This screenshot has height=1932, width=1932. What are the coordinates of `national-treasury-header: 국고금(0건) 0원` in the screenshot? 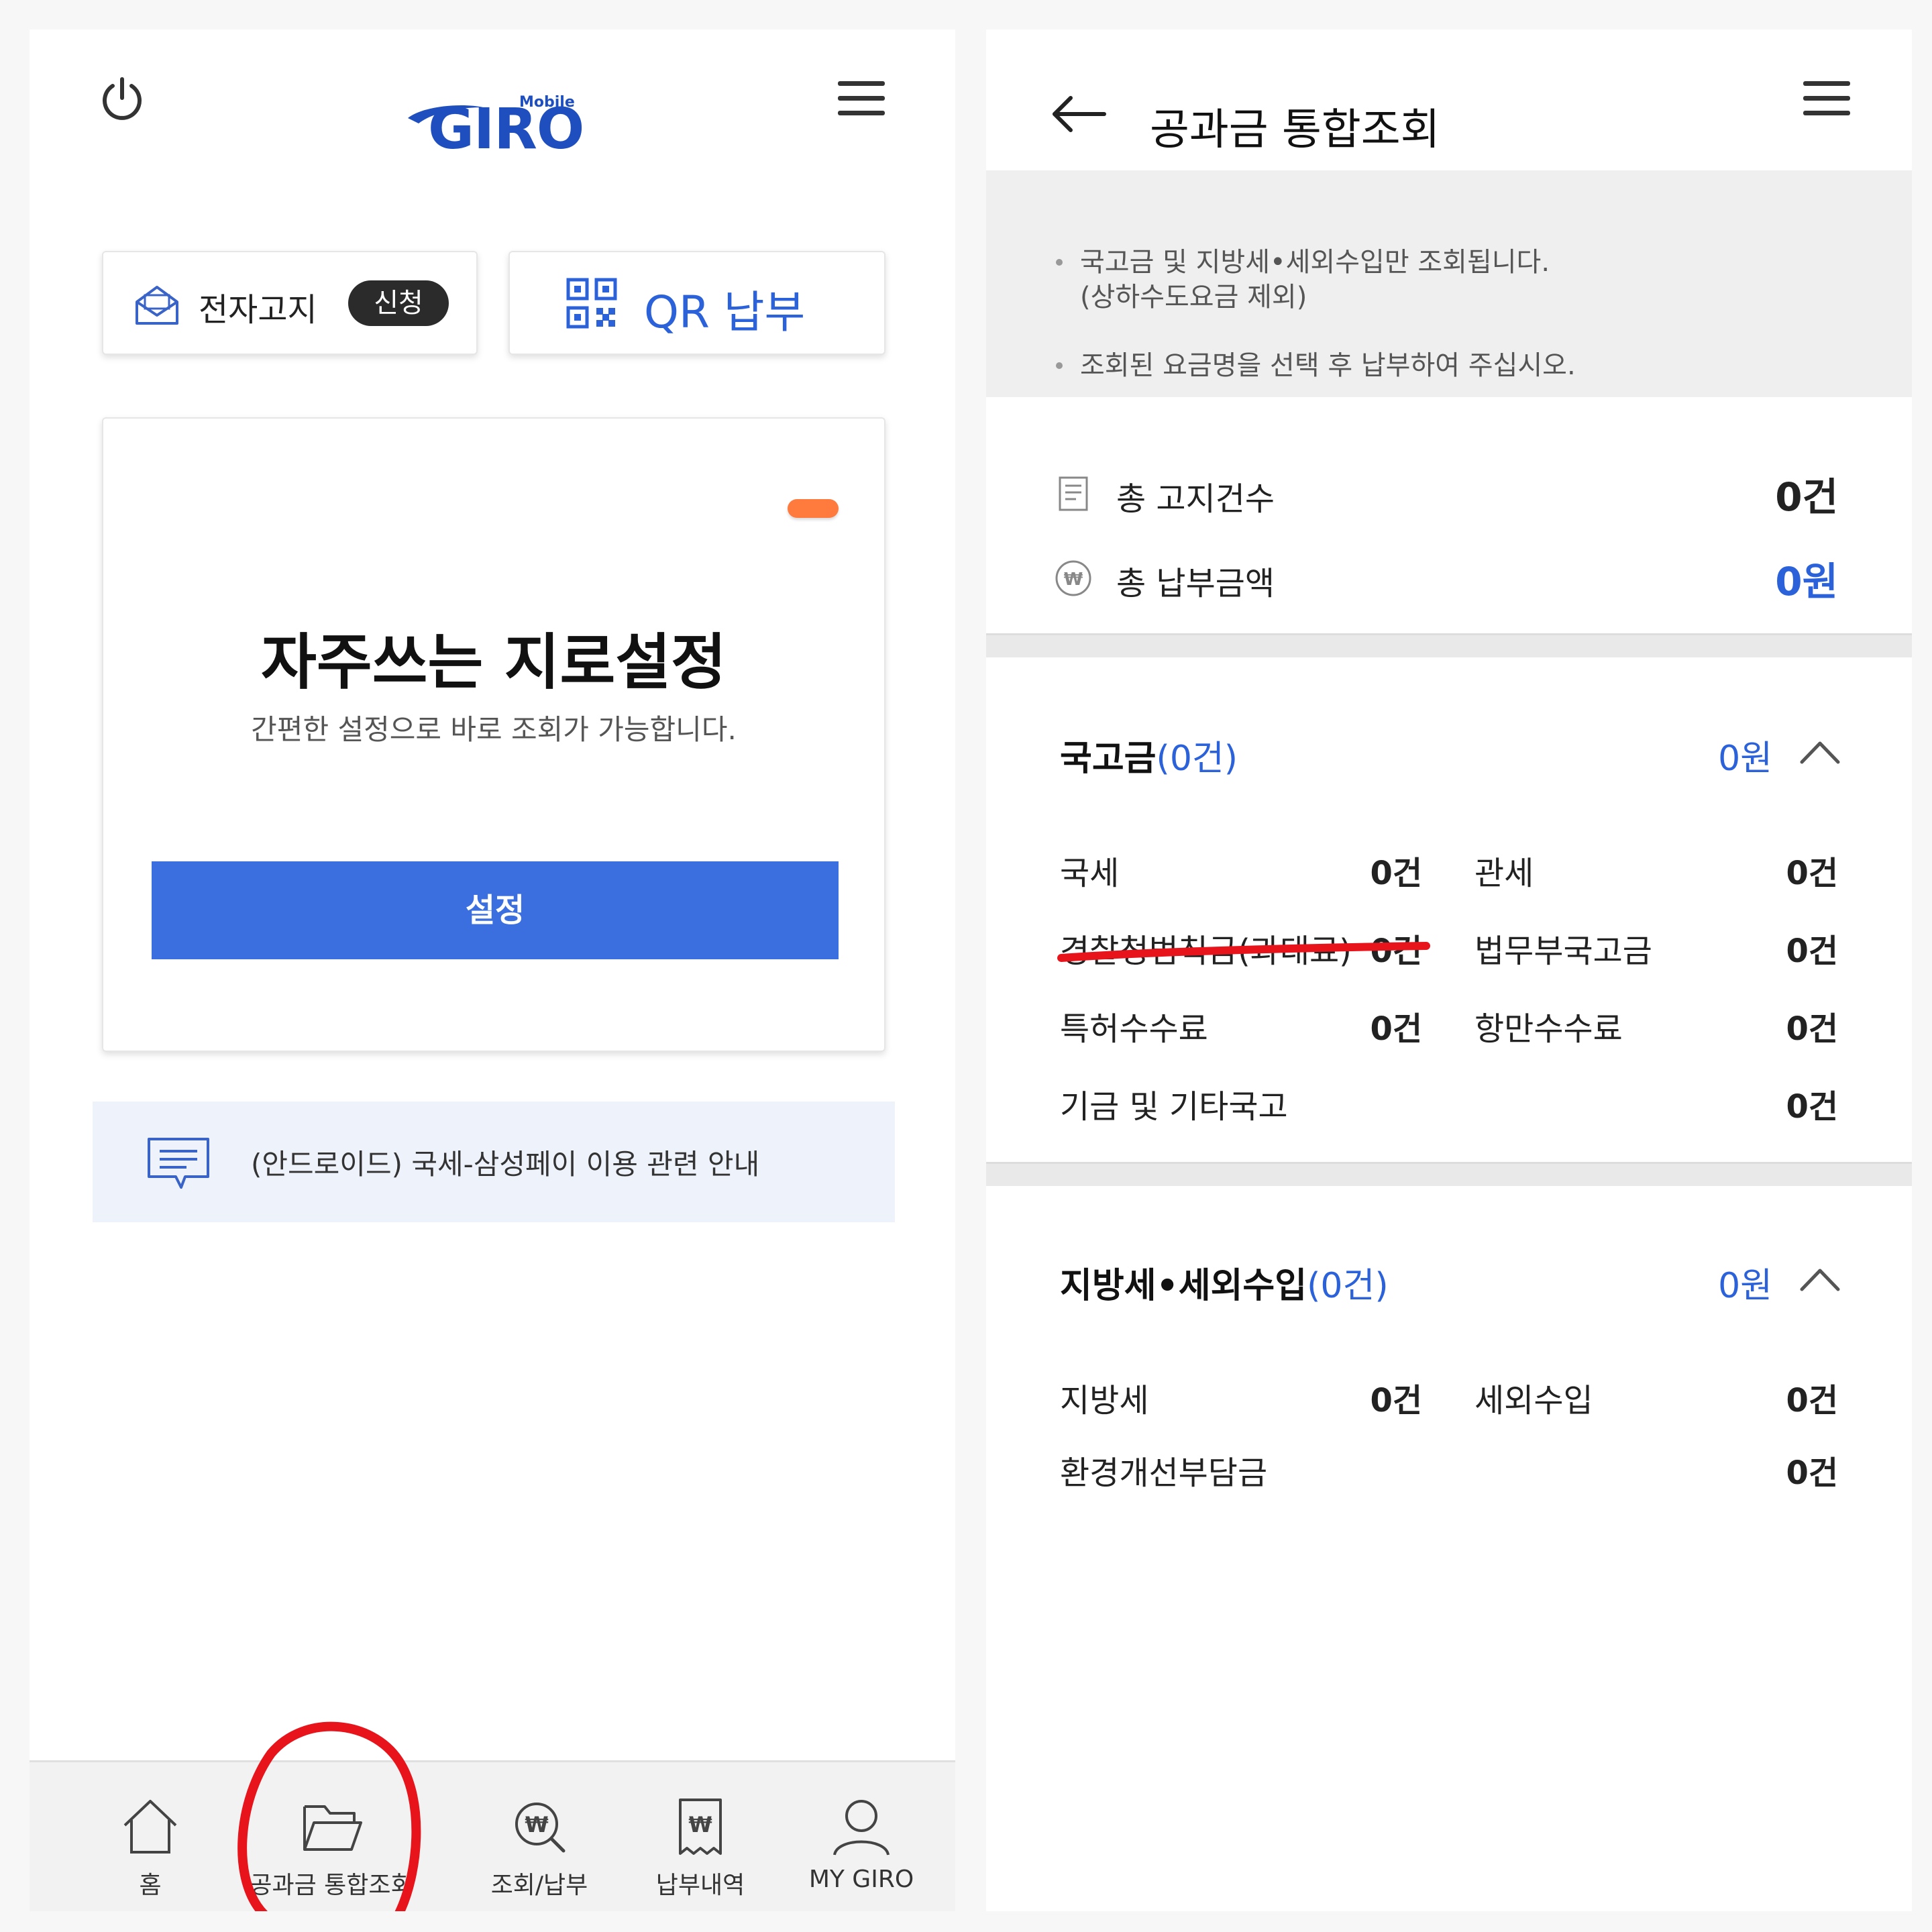 It's located at (1449, 750).